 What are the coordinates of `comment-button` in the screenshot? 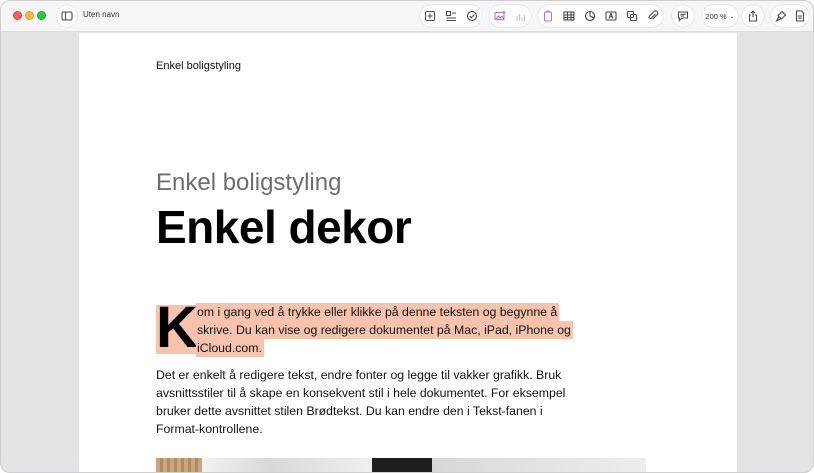 It's located at (683, 16).